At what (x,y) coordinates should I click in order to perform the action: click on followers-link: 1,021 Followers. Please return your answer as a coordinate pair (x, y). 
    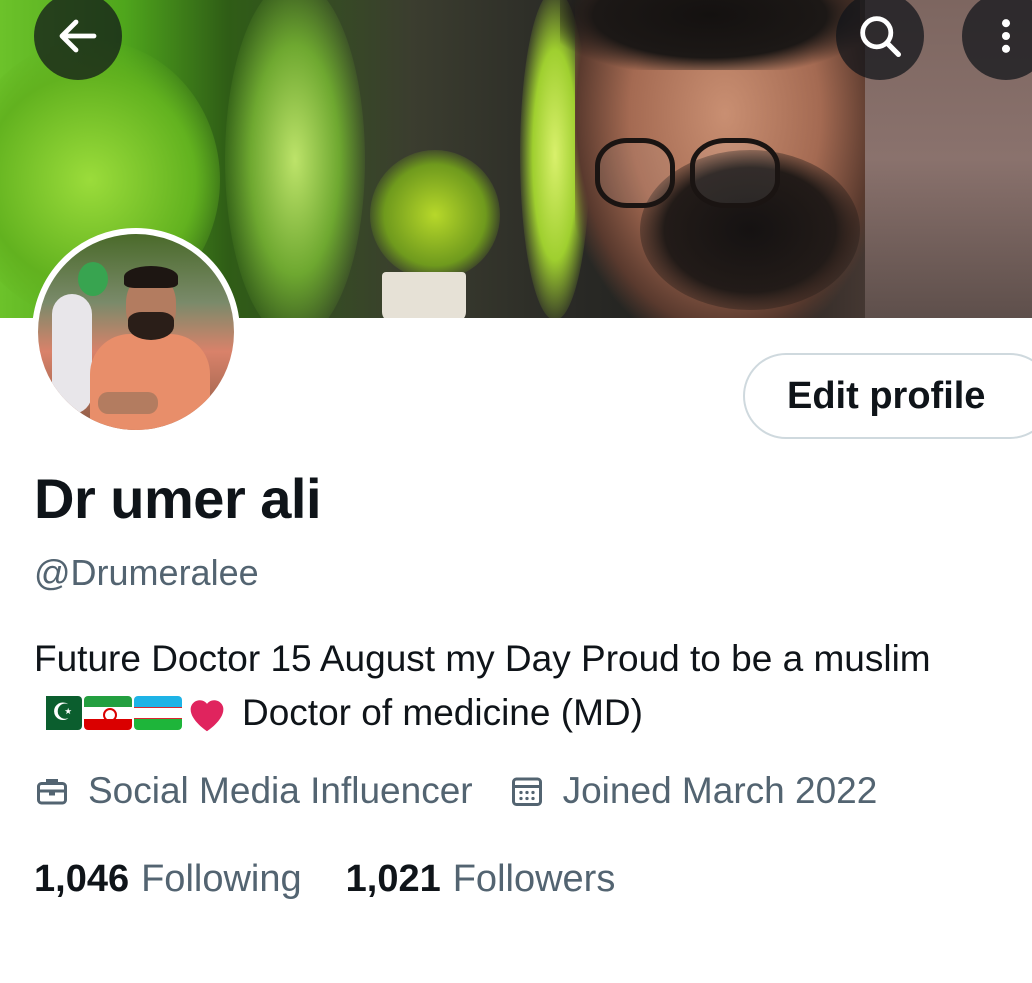
    Looking at the image, I should click on (481, 879).